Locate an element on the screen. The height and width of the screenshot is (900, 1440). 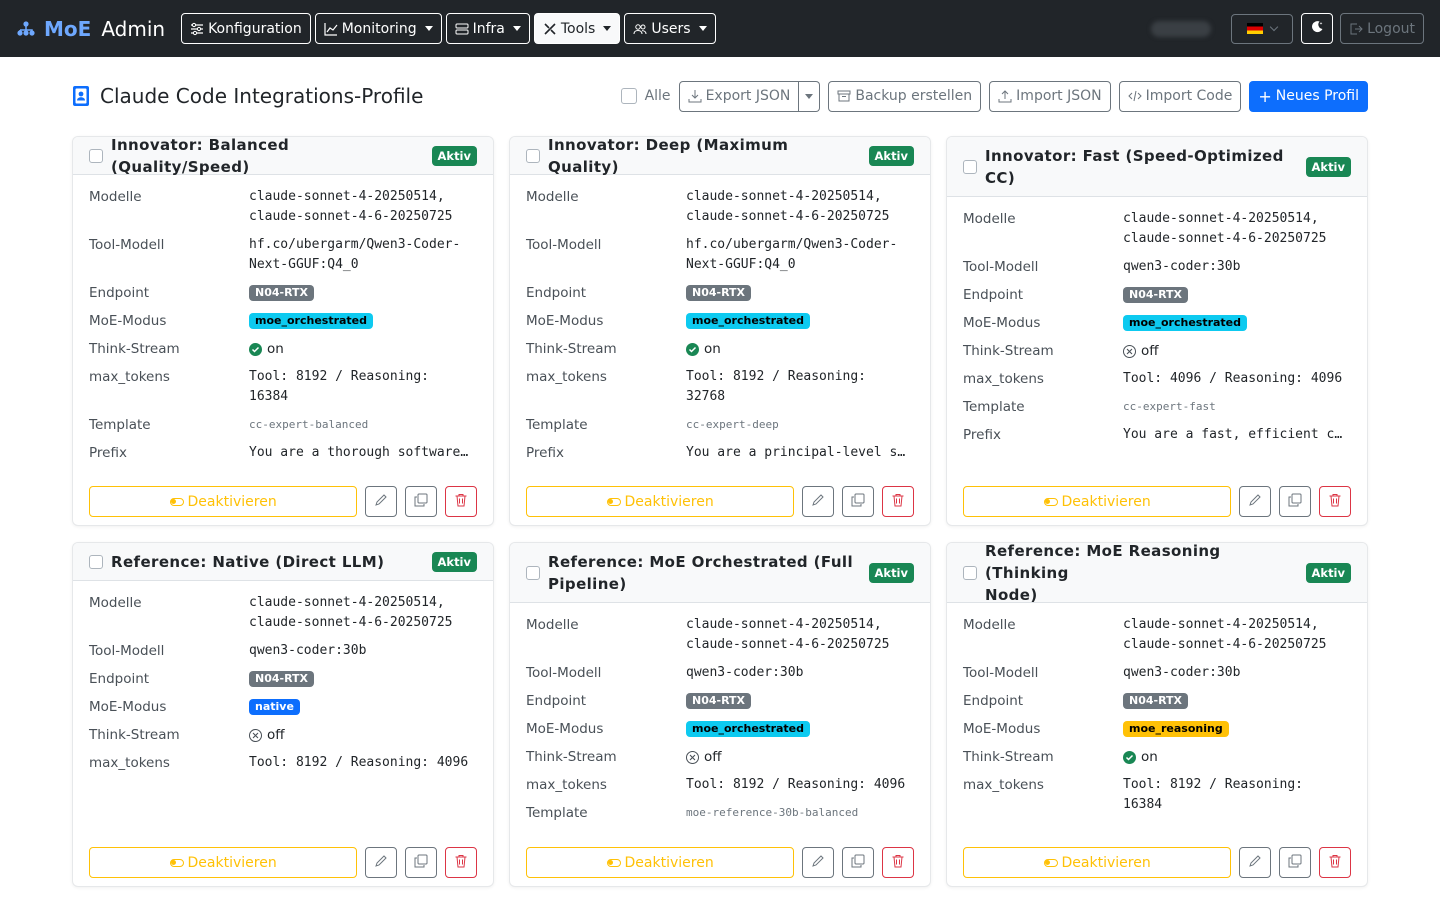
brand: MoE Admin is located at coordinates (90, 29).